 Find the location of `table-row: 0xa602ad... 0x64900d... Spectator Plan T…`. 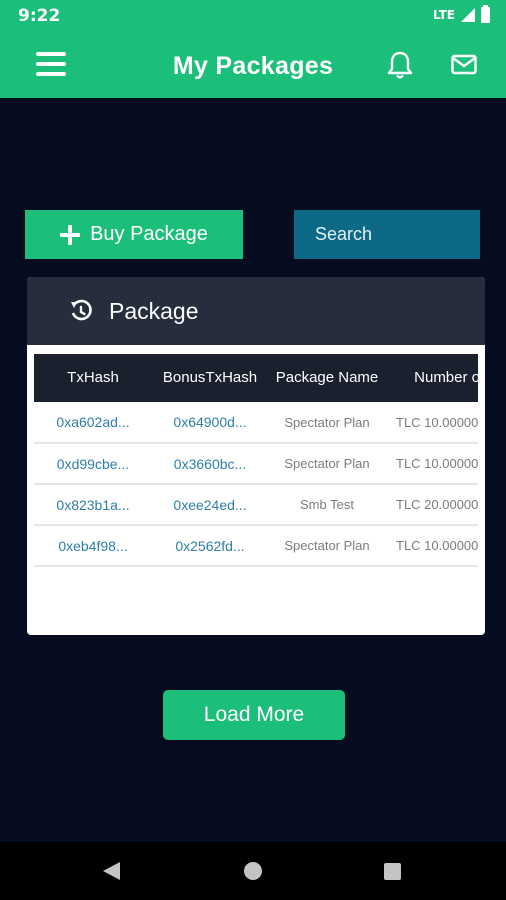

table-row: 0xa602ad... 0x64900d... Spectator Plan T… is located at coordinates (256, 423).